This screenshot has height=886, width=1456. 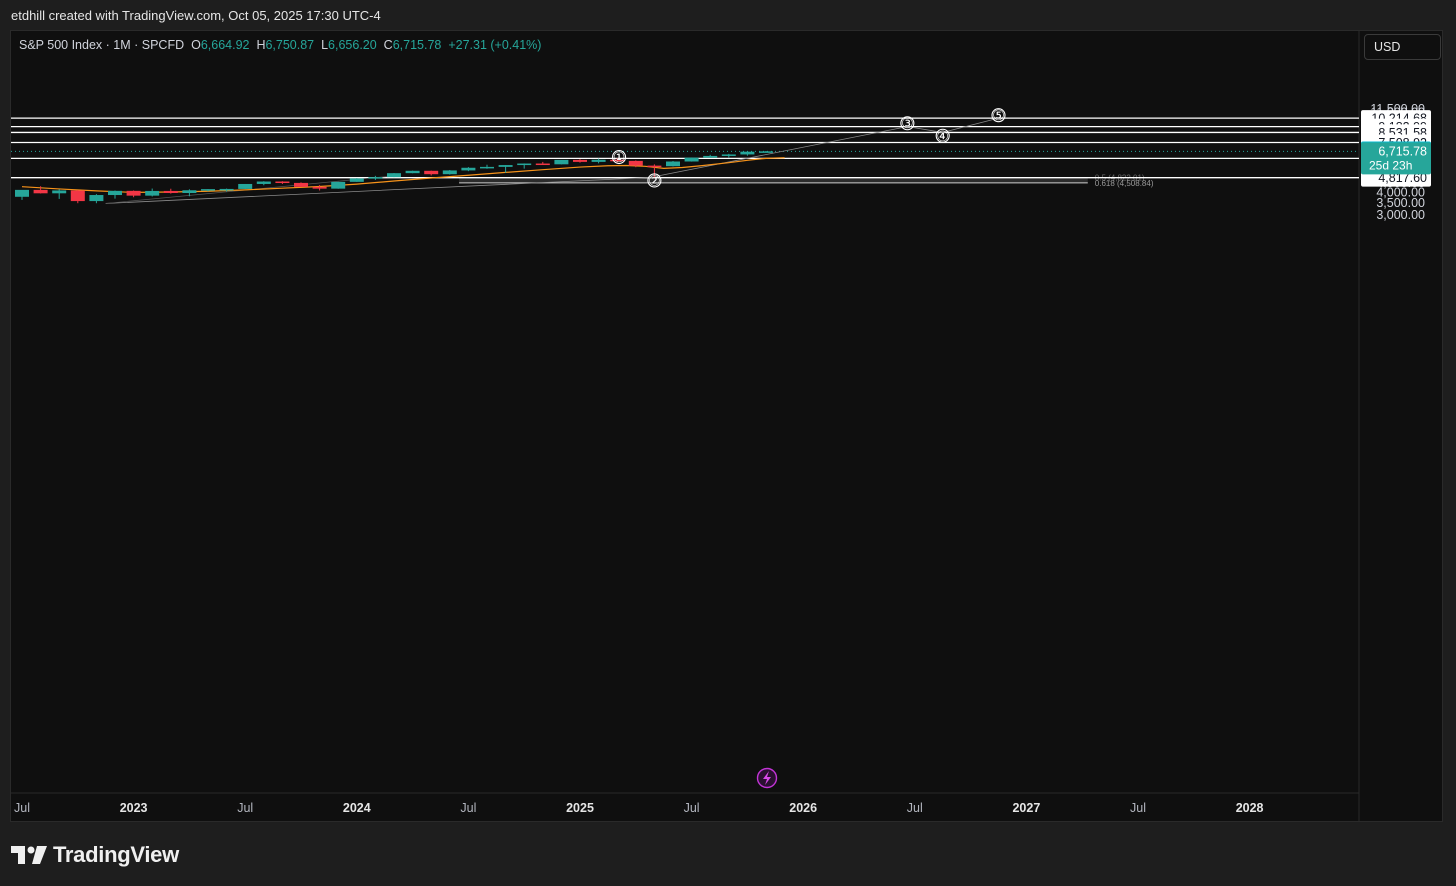 I want to click on wave-label: ③, so click(x=907, y=124).